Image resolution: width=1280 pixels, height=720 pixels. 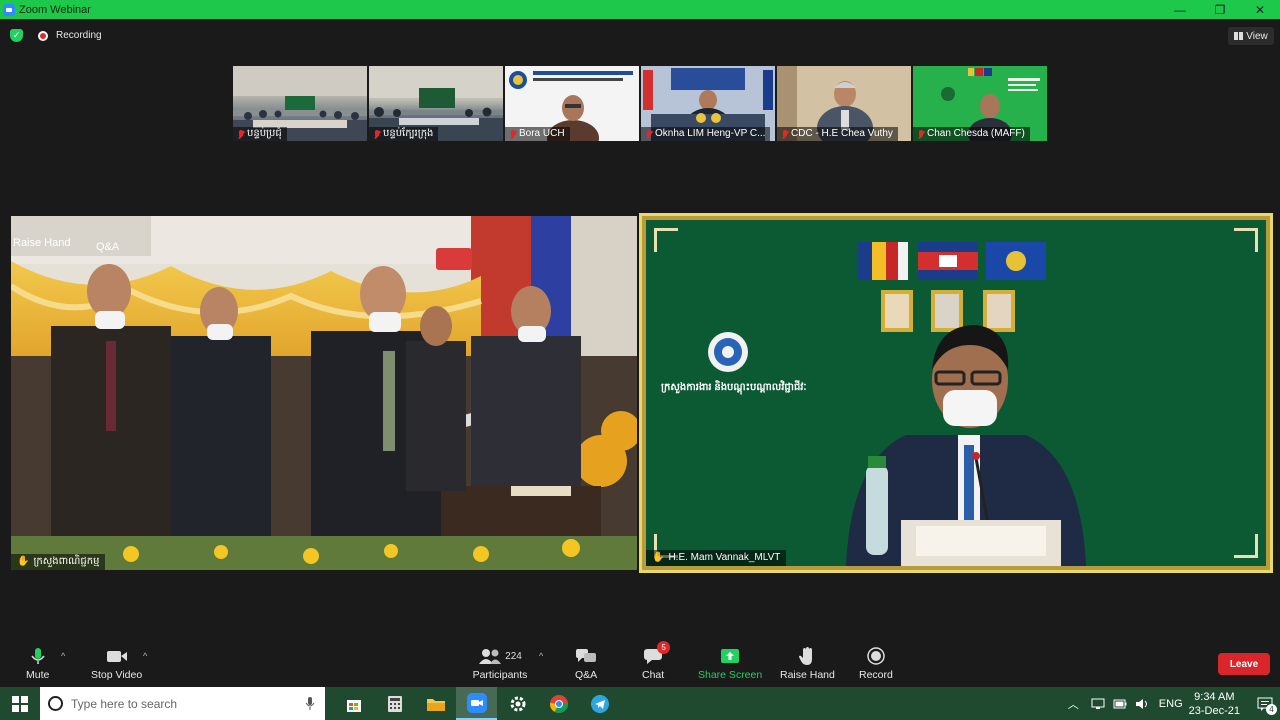 I want to click on main-video-name-label: ក្រសួងពាណិជ្ជកម្ម, so click(x=66, y=561).